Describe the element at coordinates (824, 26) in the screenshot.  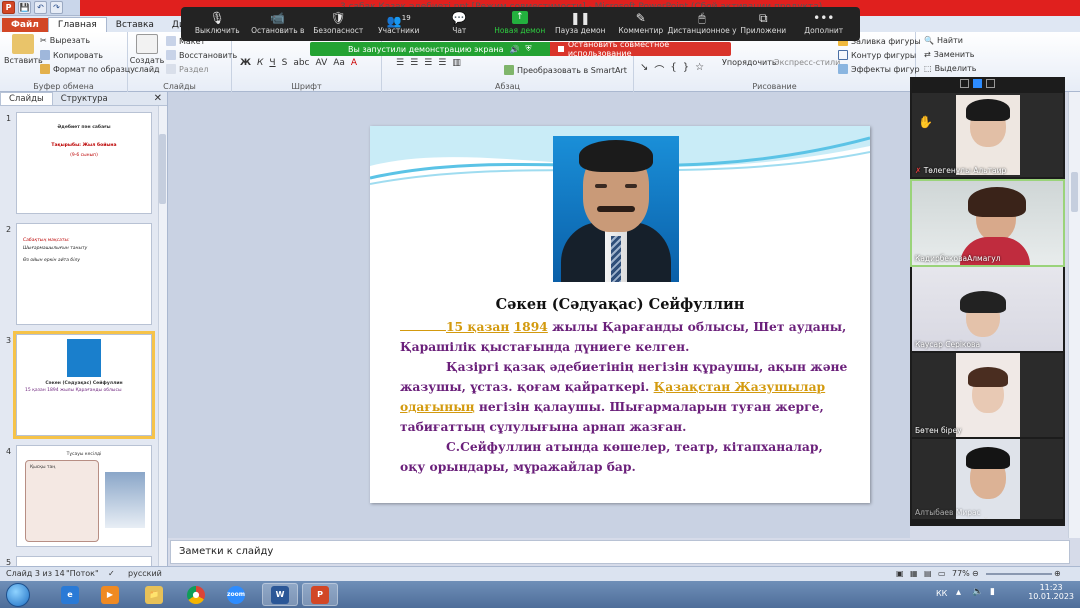
I see `more-button: ••• Дополнит` at that location.